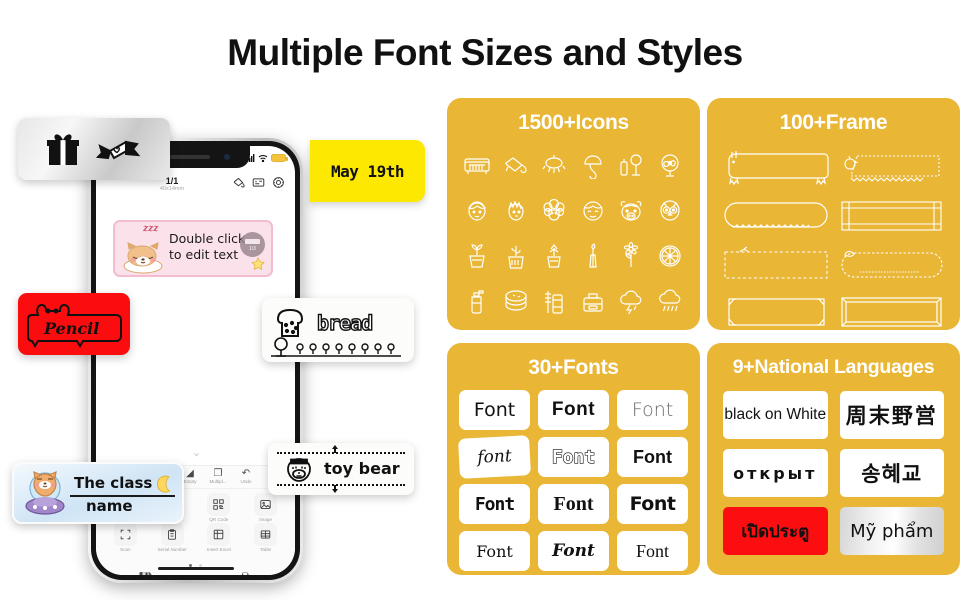  Describe the element at coordinates (146, 574) in the screenshot. I see `save-button: 💾 Save` at that location.